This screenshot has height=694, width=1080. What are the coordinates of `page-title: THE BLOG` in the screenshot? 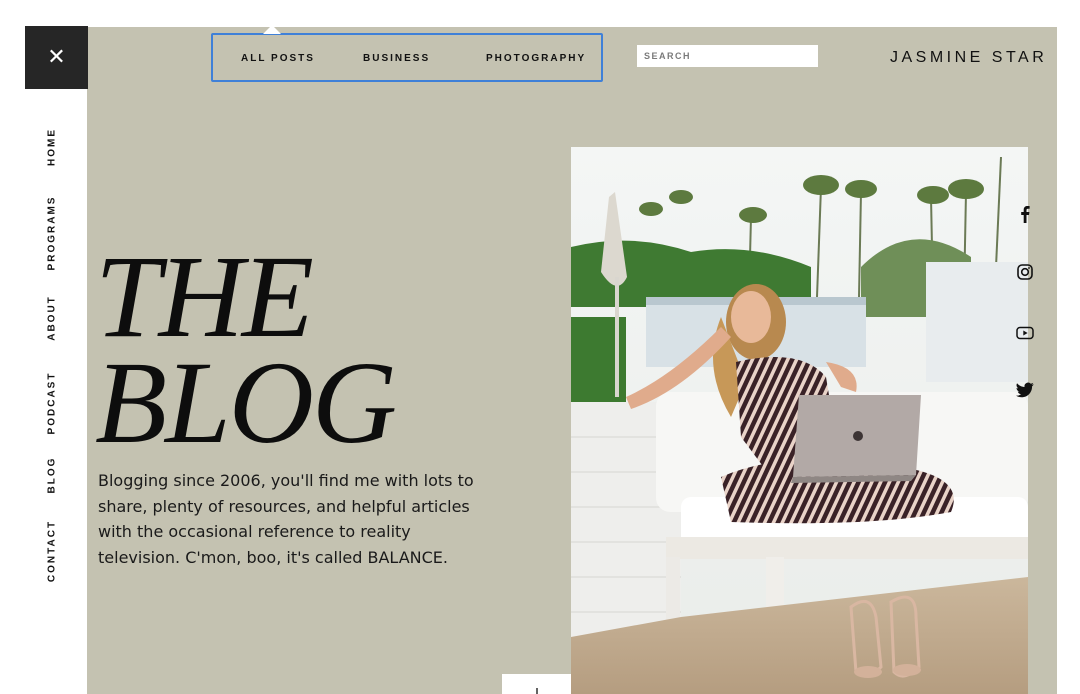 It's located at (246, 349).